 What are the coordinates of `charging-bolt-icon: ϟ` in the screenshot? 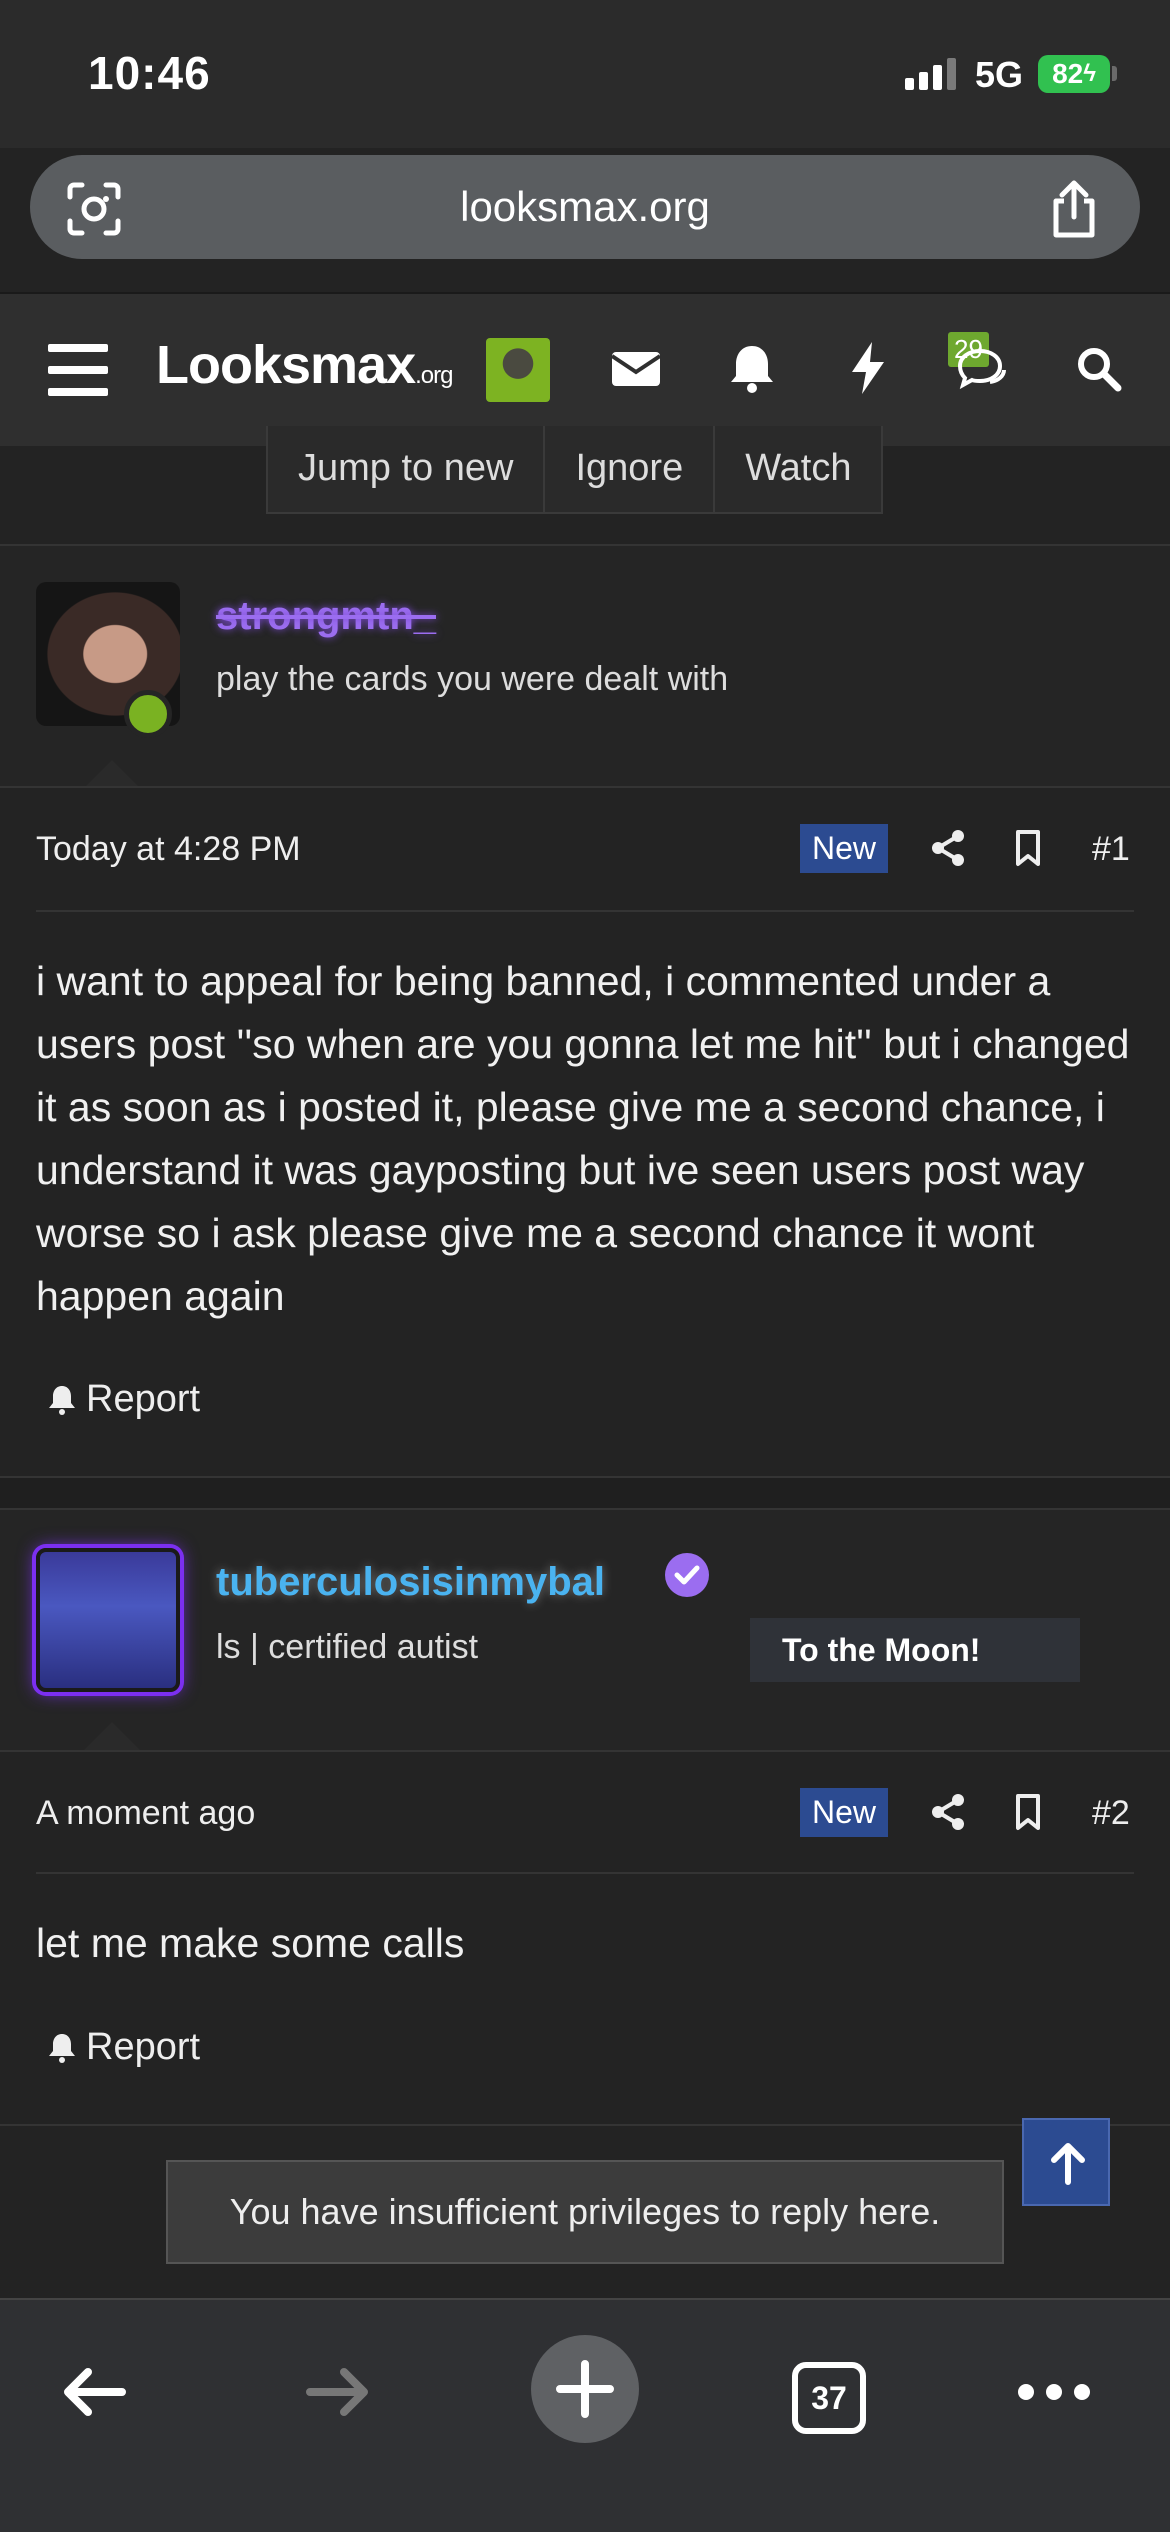 It's located at (1089, 73).